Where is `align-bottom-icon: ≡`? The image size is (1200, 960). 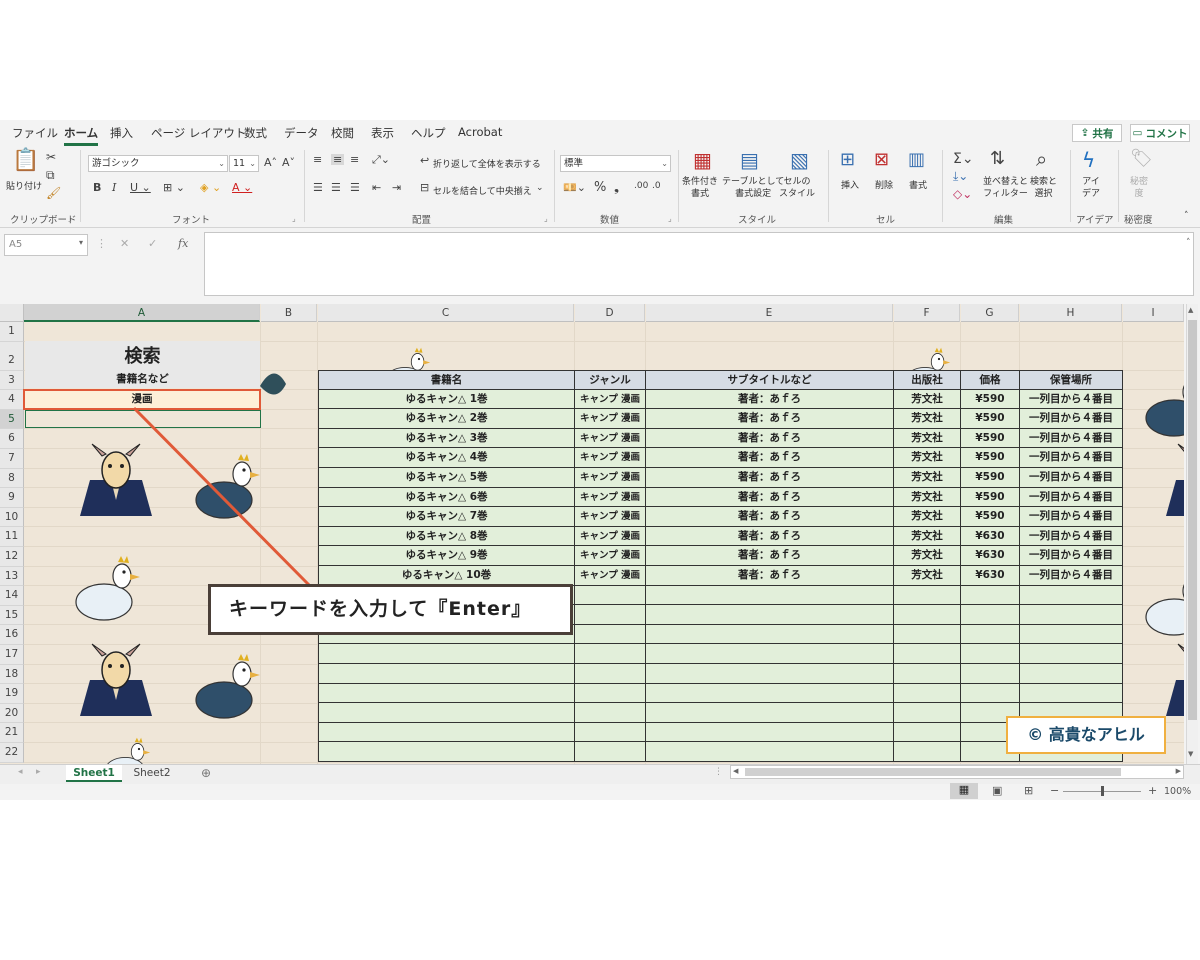 align-bottom-icon: ≡ is located at coordinates (354, 159).